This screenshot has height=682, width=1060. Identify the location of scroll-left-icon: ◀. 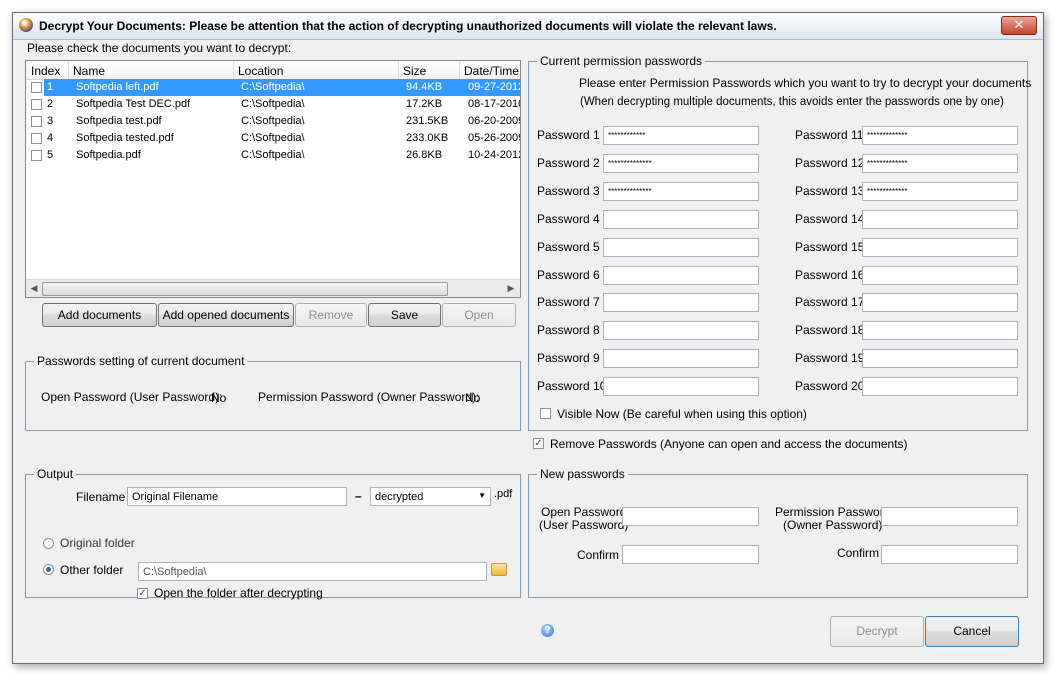
(34, 288).